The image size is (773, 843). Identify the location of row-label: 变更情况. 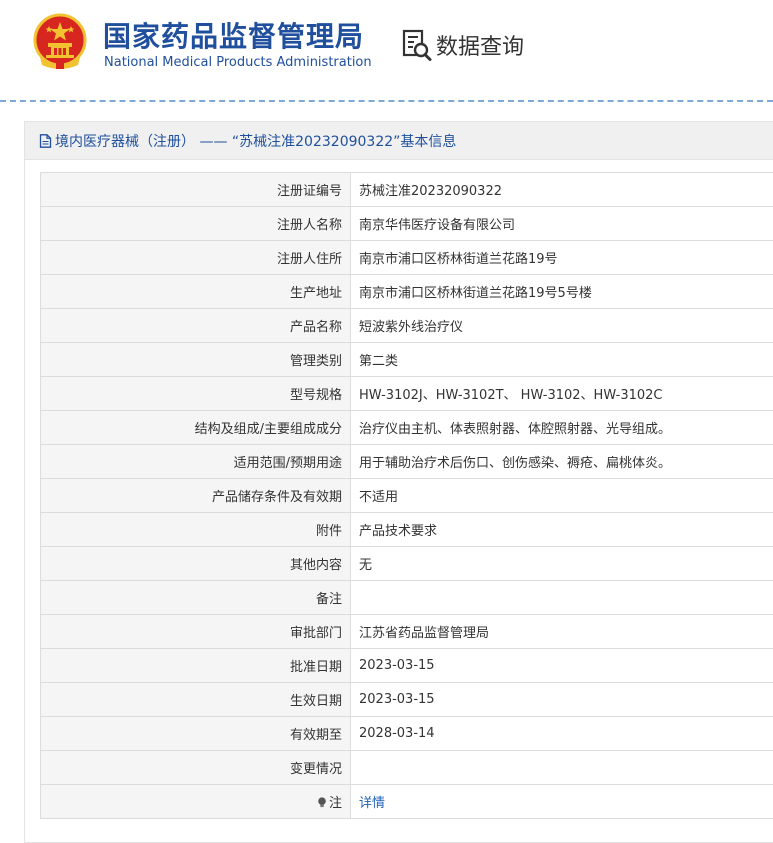
(196, 768).